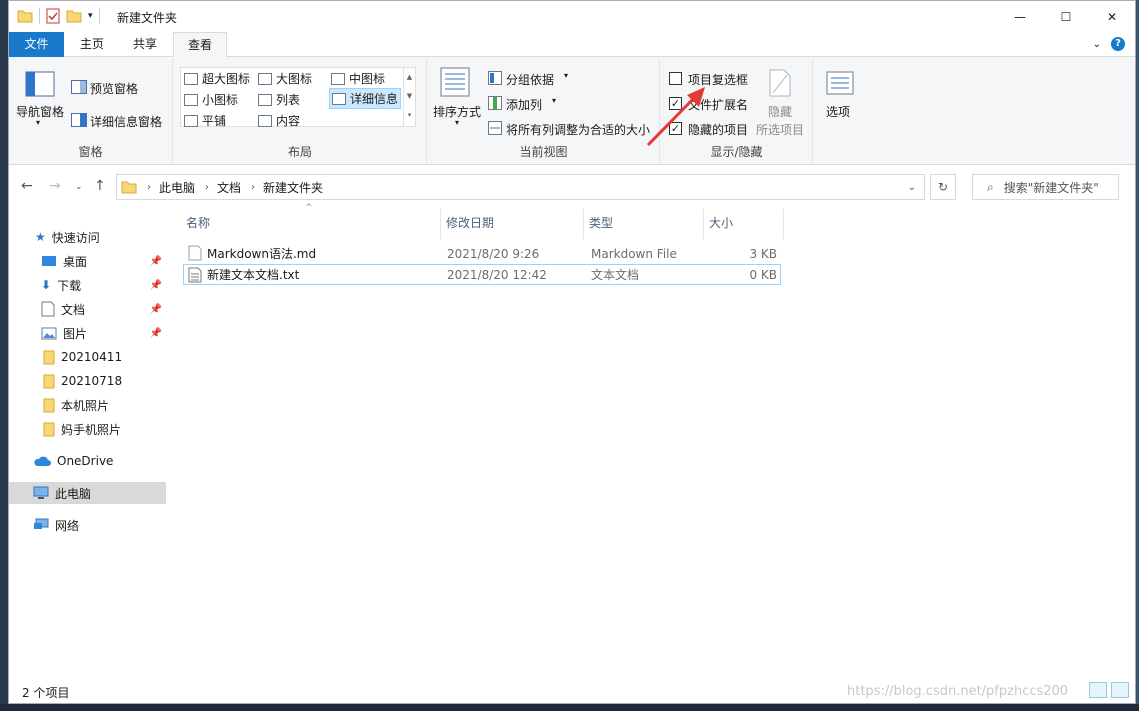  I want to click on layout-item-label: 大图标, so click(294, 79).